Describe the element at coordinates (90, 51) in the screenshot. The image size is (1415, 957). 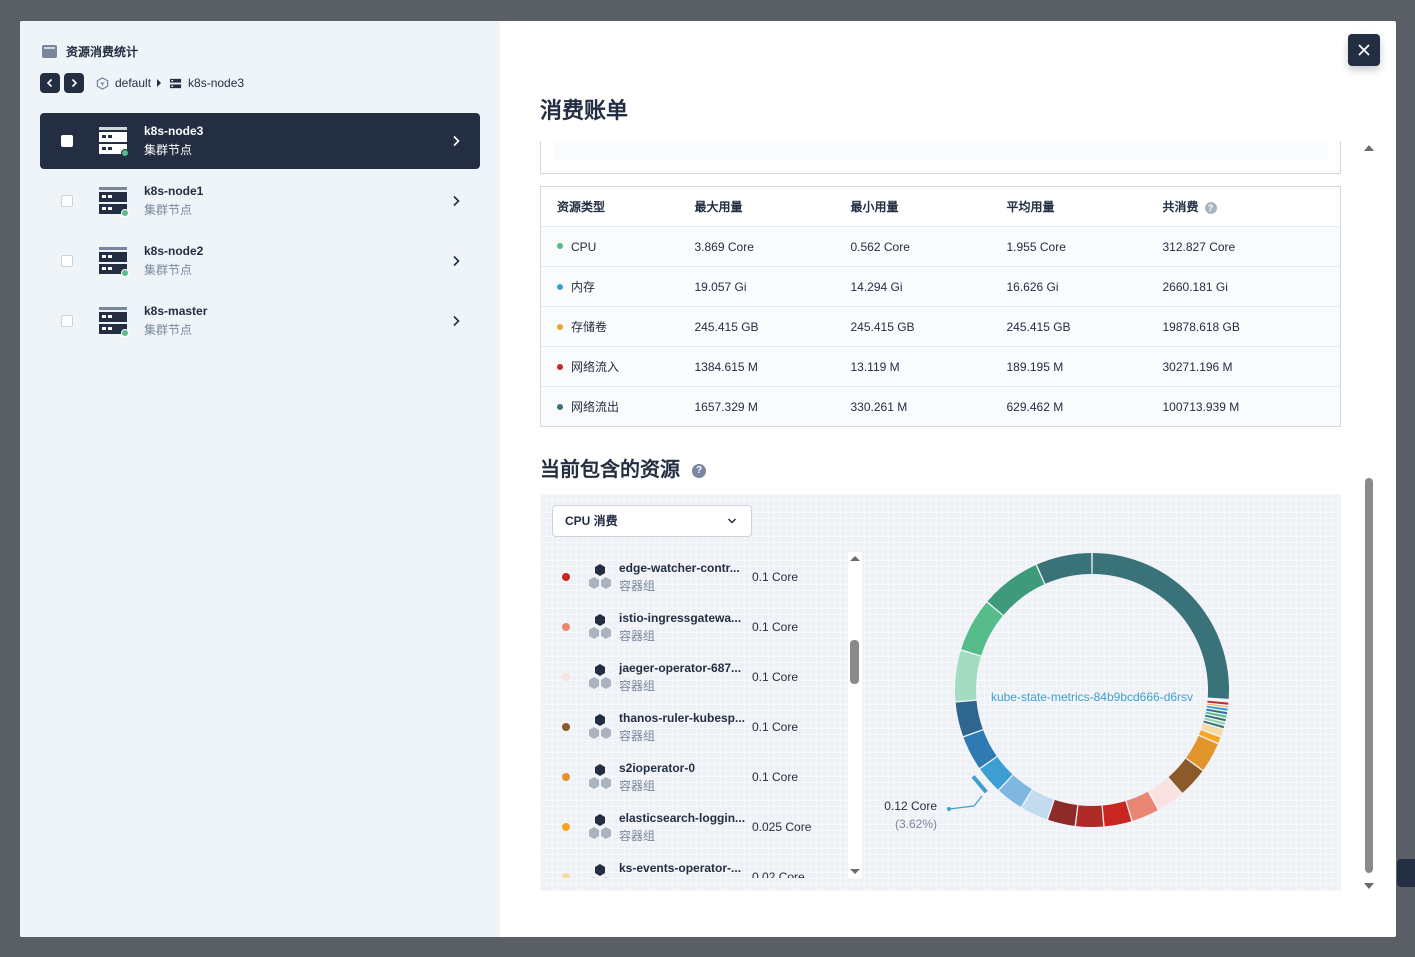
I see `sidebar-title: 资源消费统计` at that location.